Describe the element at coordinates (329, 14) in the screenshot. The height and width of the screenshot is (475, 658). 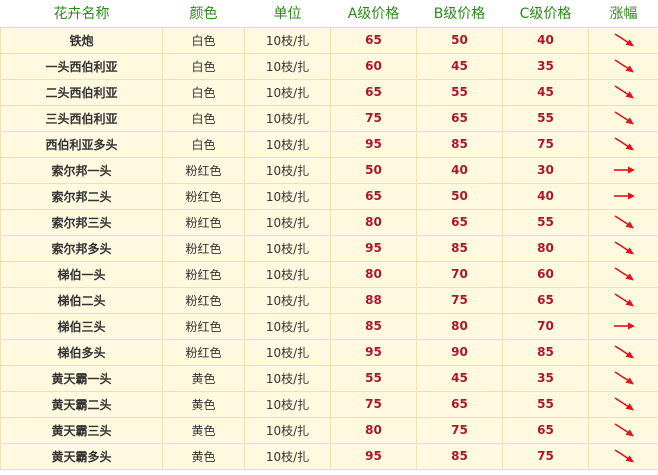
I see `table-header: 花卉名称 颜色 单位 A级价格 B级价格 C级价格 涨幅` at that location.